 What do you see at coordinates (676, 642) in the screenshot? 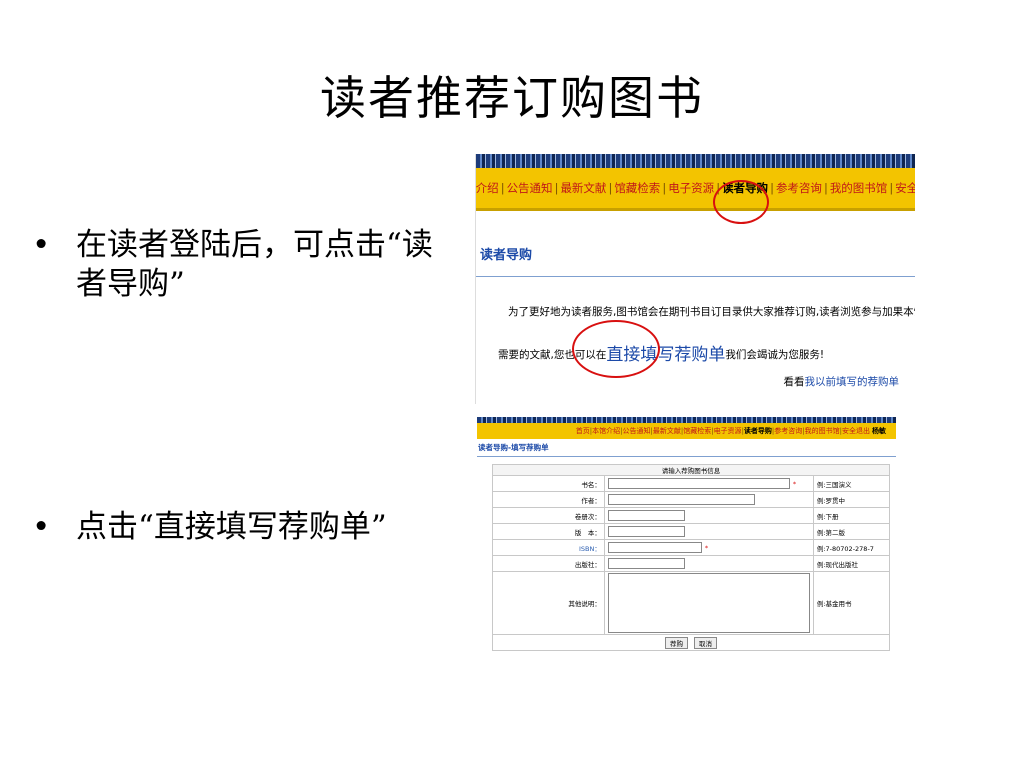
I see `submit-button: 荐购` at bounding box center [676, 642].